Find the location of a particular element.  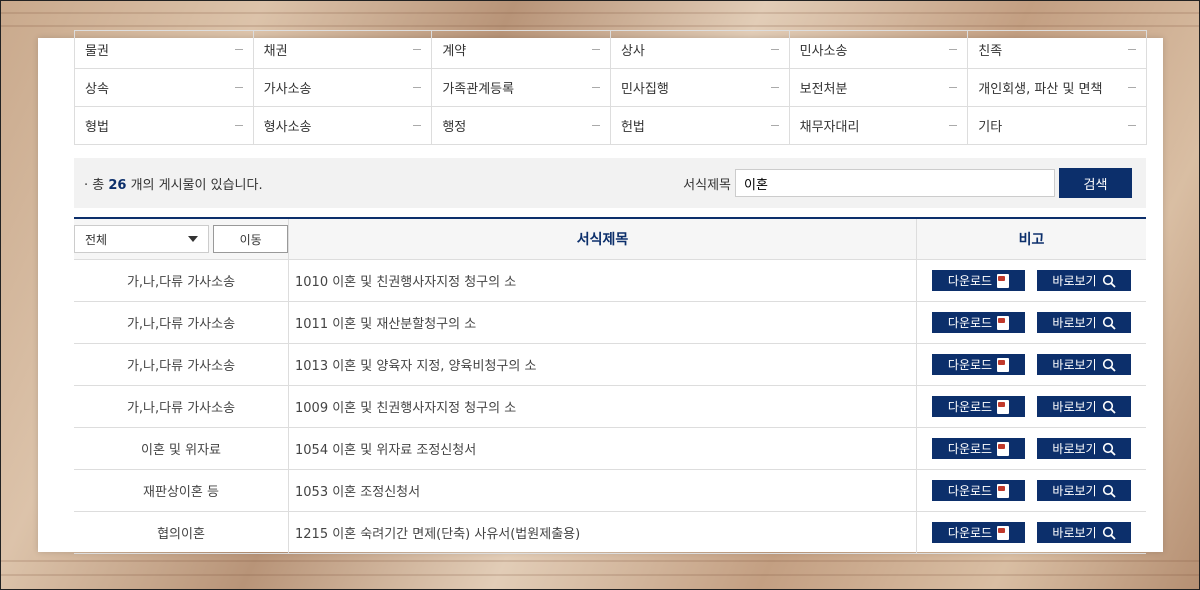

table-row: 이혼 및 위자료 1054 이혼 및 위자료 조정신청서 다운로드 바로보기 is located at coordinates (610, 449).